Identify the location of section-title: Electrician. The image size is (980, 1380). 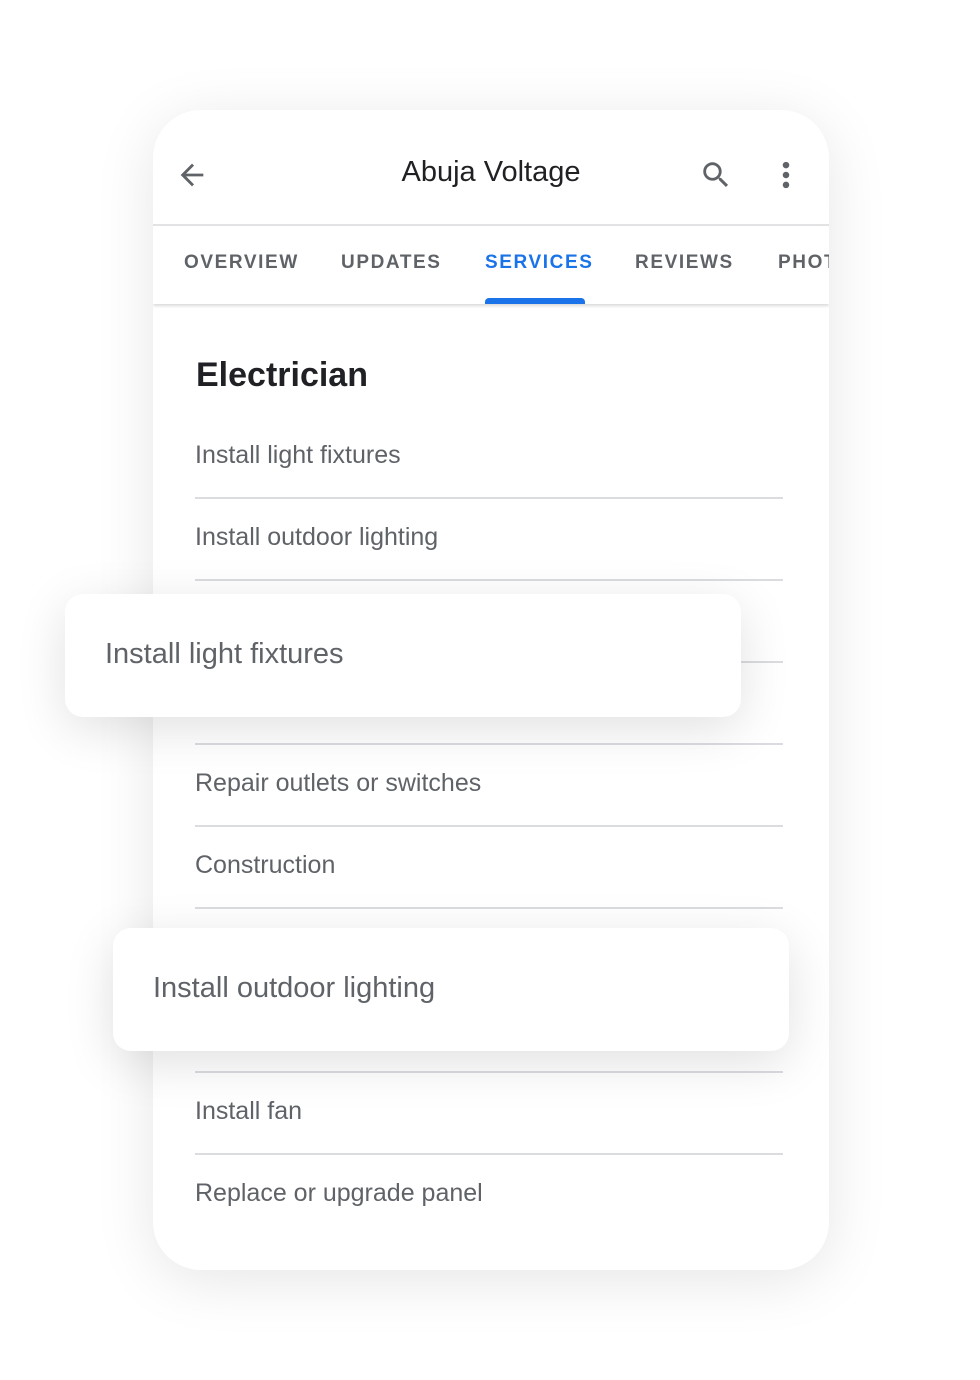
(282, 375).